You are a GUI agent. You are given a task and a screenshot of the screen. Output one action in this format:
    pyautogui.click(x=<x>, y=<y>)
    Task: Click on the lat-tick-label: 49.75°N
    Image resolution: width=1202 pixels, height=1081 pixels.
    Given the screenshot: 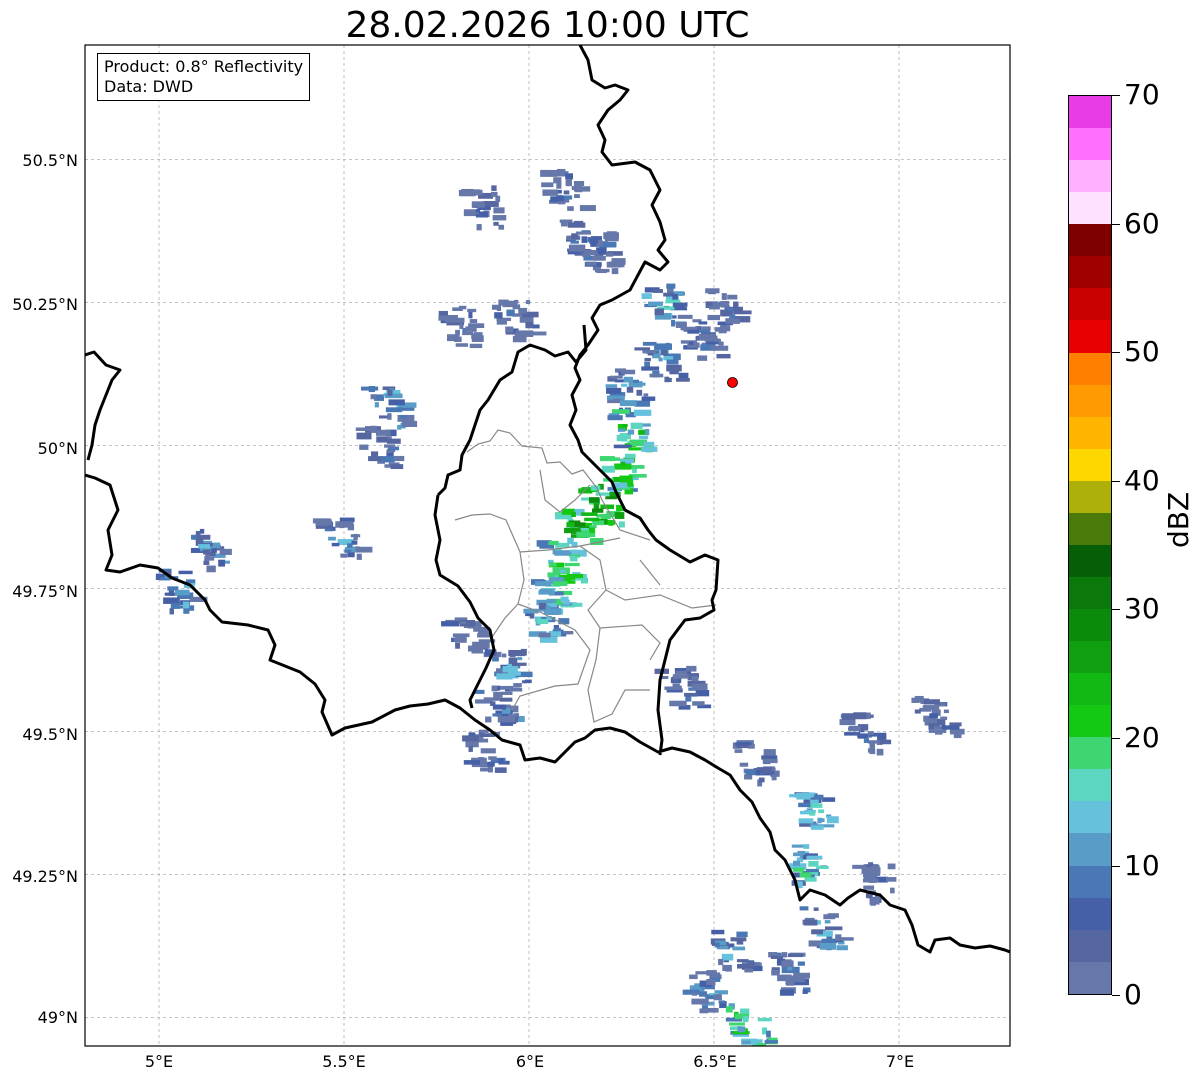 What is the action you would take?
    pyautogui.click(x=45, y=591)
    